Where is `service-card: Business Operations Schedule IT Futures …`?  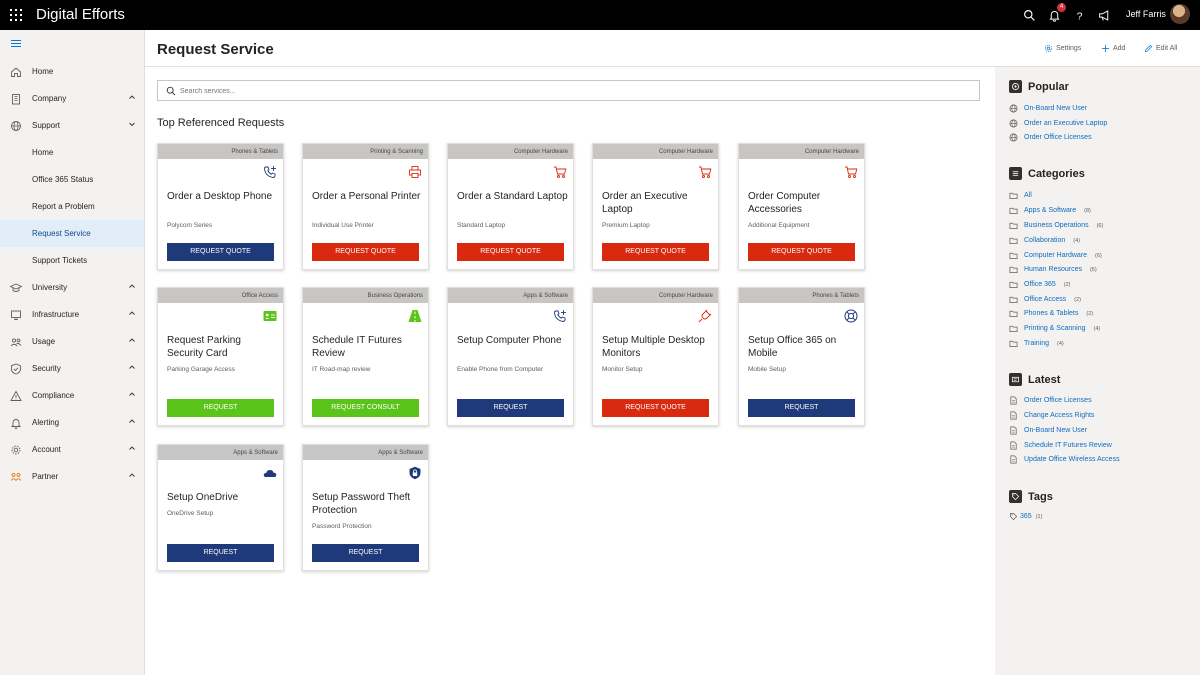
service-card: Business Operations Schedule IT Futures … is located at coordinates (365, 356).